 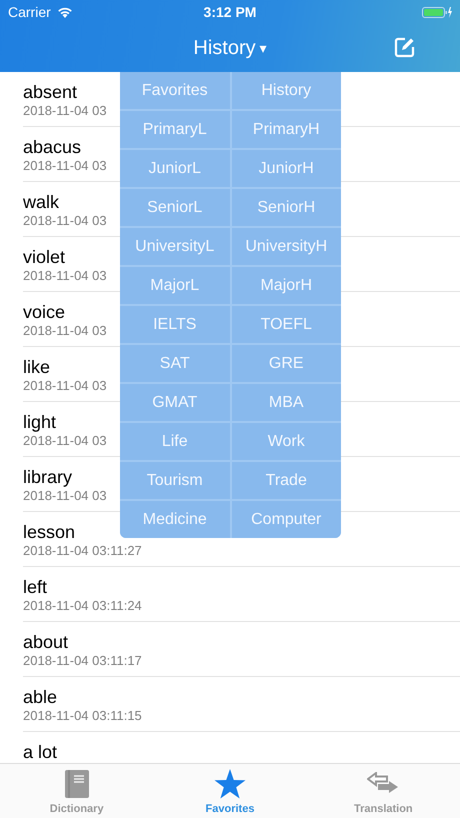 What do you see at coordinates (230, 784) in the screenshot?
I see `star-icon` at bounding box center [230, 784].